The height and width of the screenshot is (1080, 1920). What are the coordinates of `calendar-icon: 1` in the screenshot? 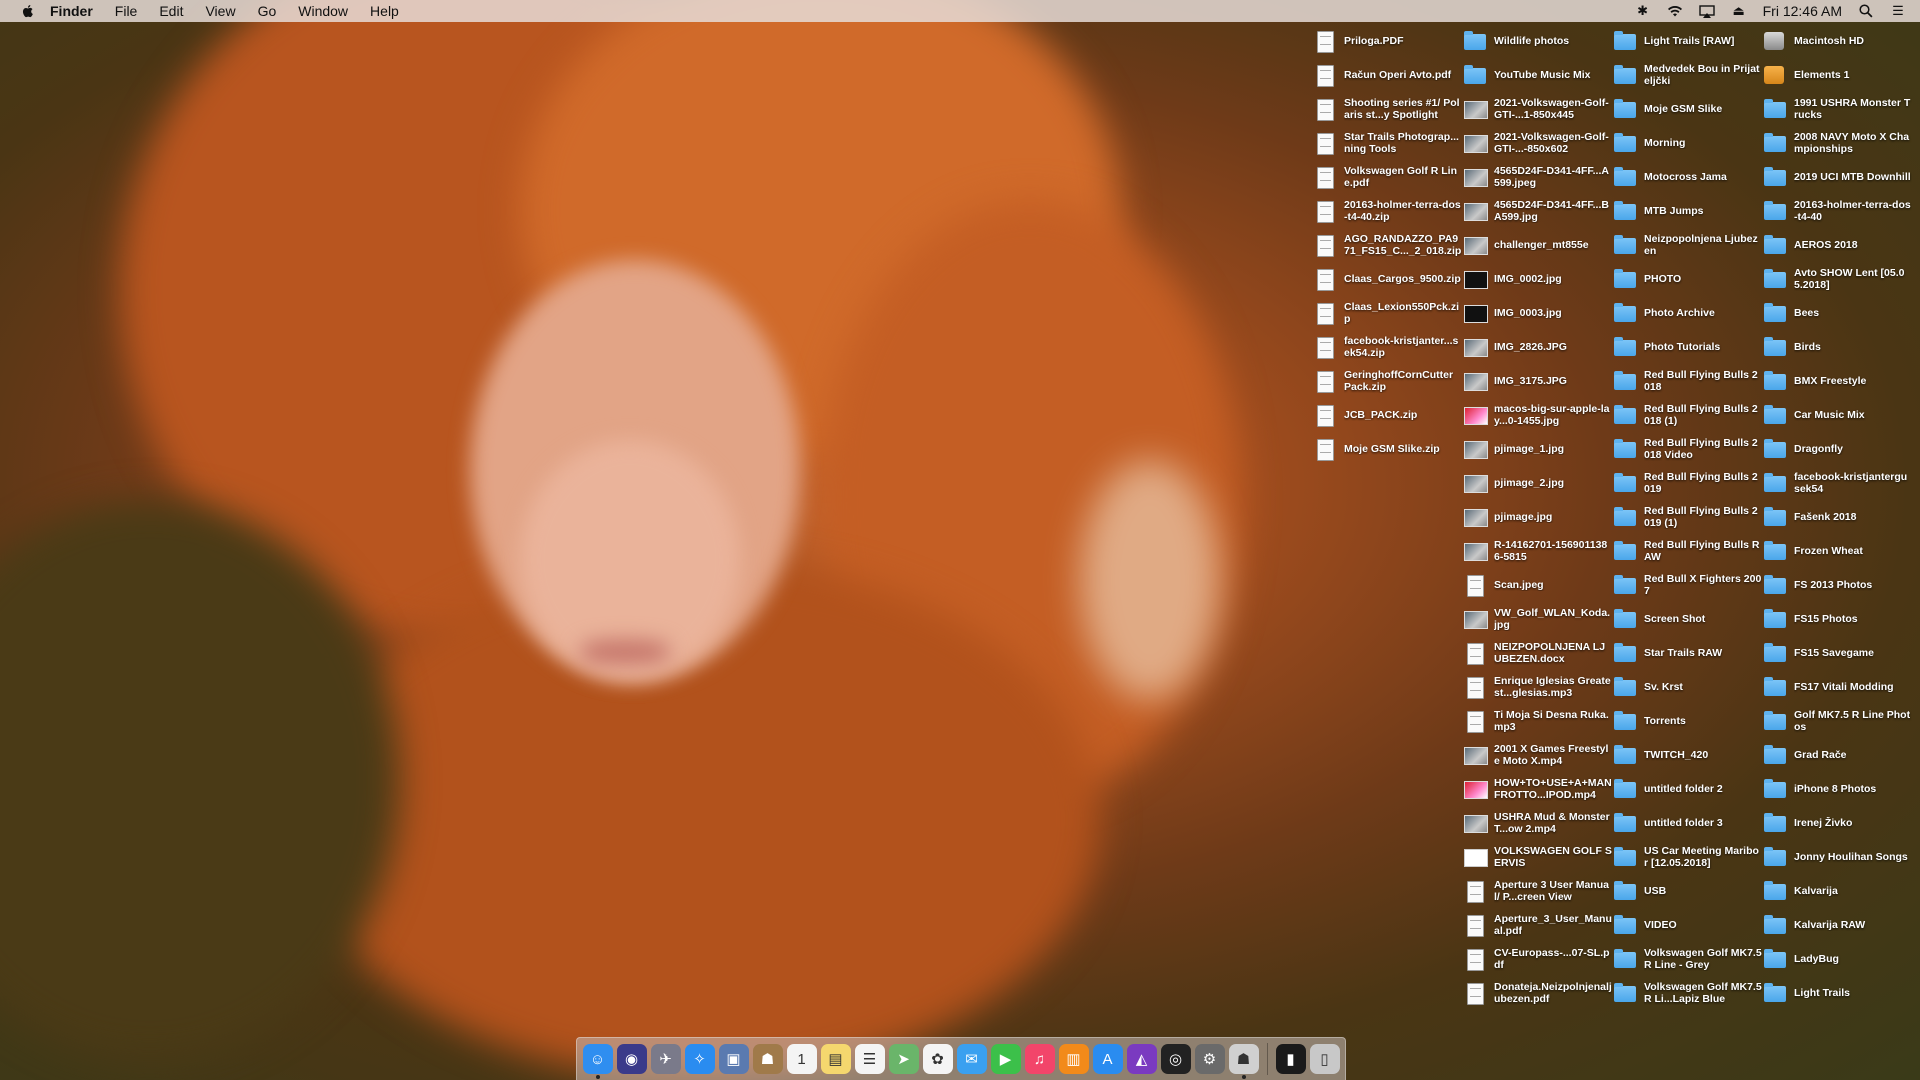 It's located at (801, 1059).